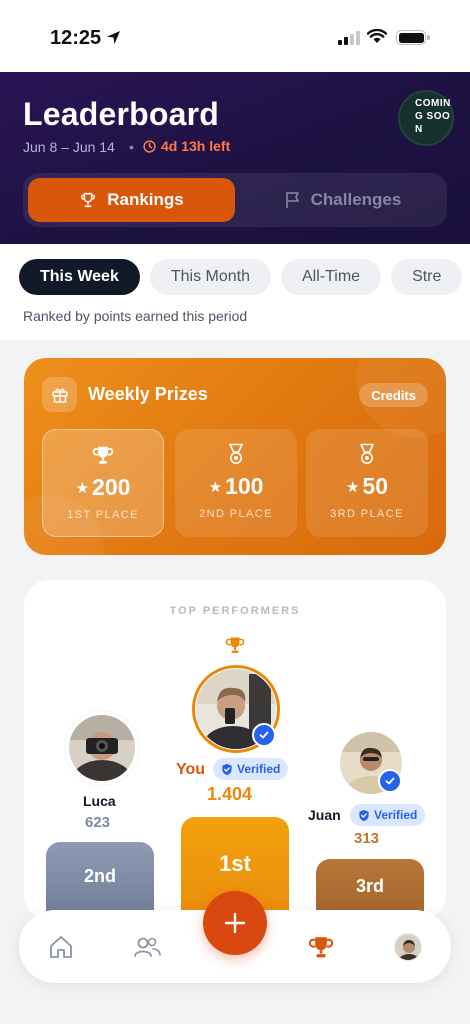 The height and width of the screenshot is (1024, 470). I want to click on prize-amount: ★ 100, so click(236, 486).